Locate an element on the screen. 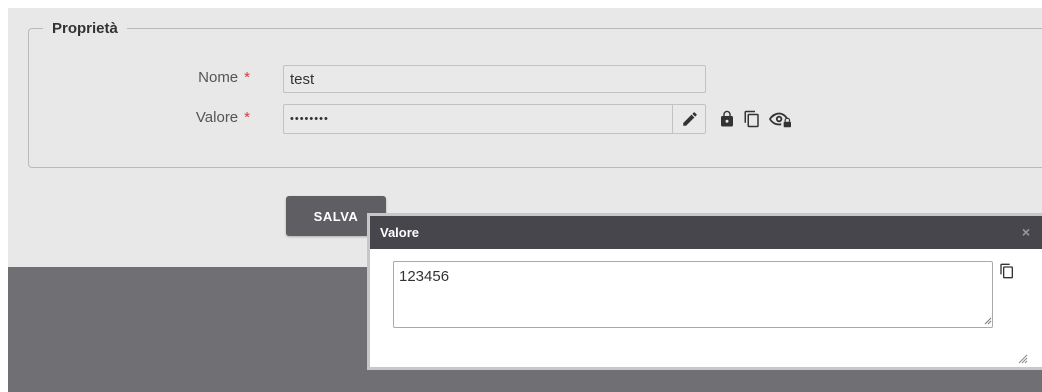 This screenshot has width=1042, height=392. value-textarea: 123456 is located at coordinates (693, 294).